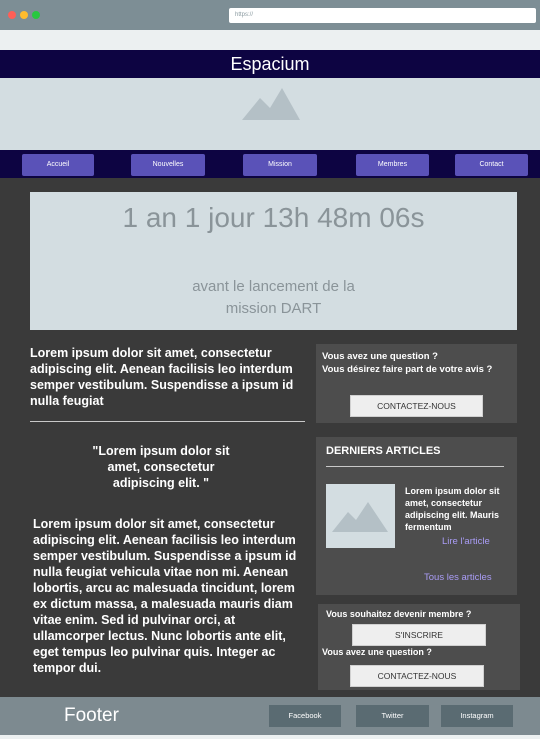  I want to click on countdown-caption: avant le lancement de la mission DART, so click(273, 297).